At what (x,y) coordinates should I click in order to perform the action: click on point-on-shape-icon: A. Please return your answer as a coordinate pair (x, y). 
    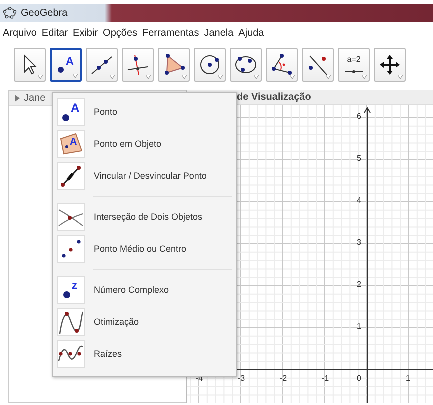
    Looking at the image, I should click on (71, 144).